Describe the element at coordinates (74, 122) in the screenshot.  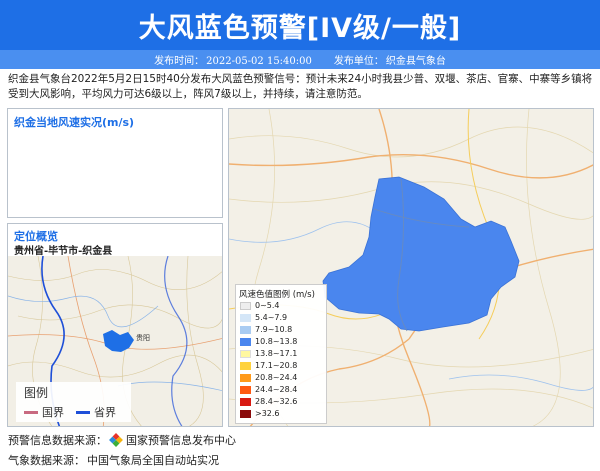
I see `wind-panel-title: 织金当地风速实况(m/s)` at that location.